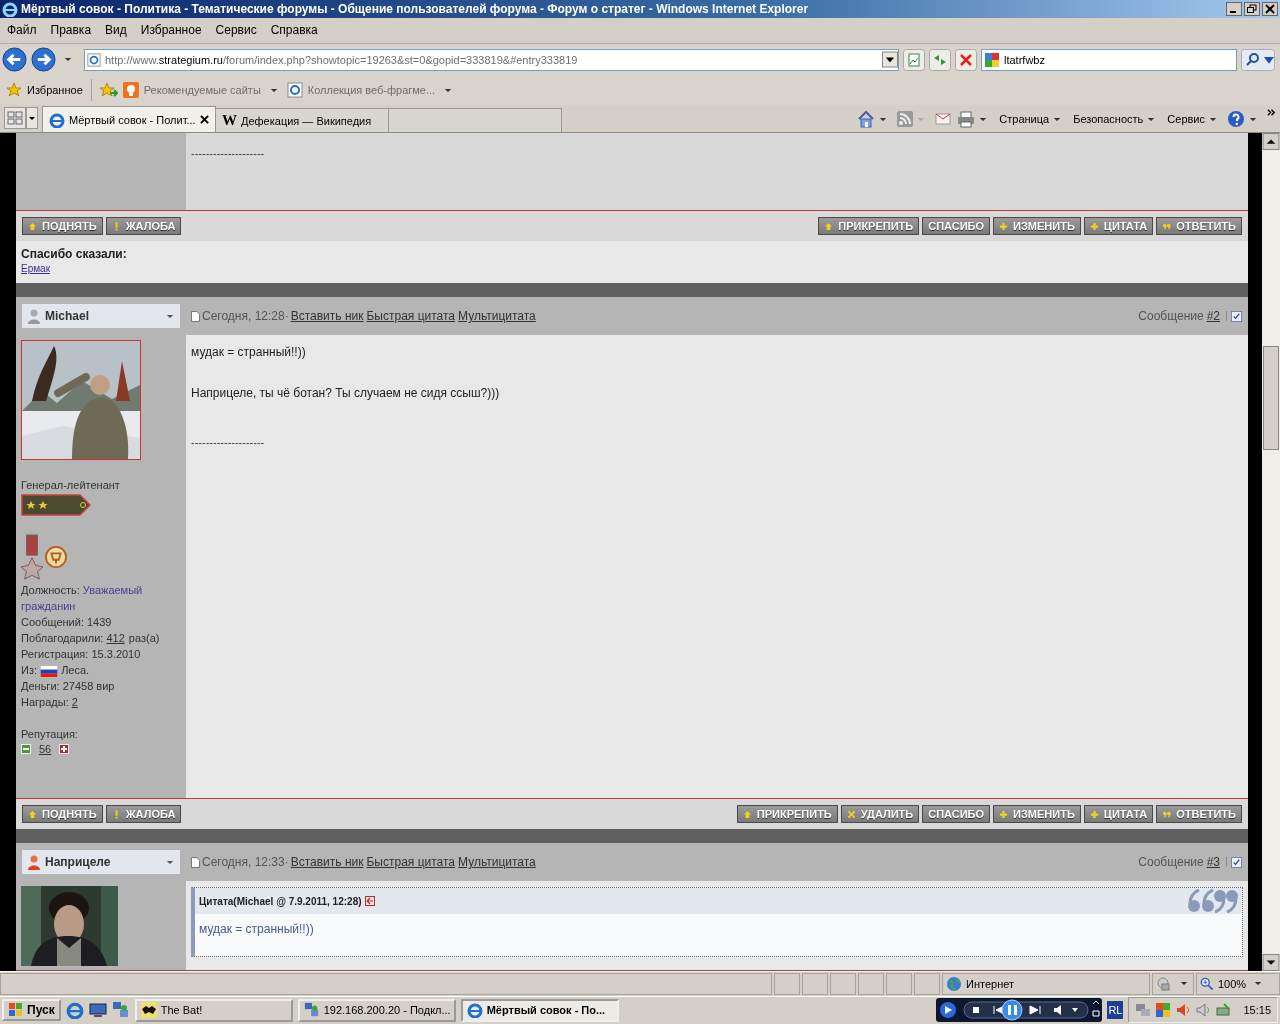  Describe the element at coordinates (943, 119) in the screenshot. I see `mail-icon` at that location.